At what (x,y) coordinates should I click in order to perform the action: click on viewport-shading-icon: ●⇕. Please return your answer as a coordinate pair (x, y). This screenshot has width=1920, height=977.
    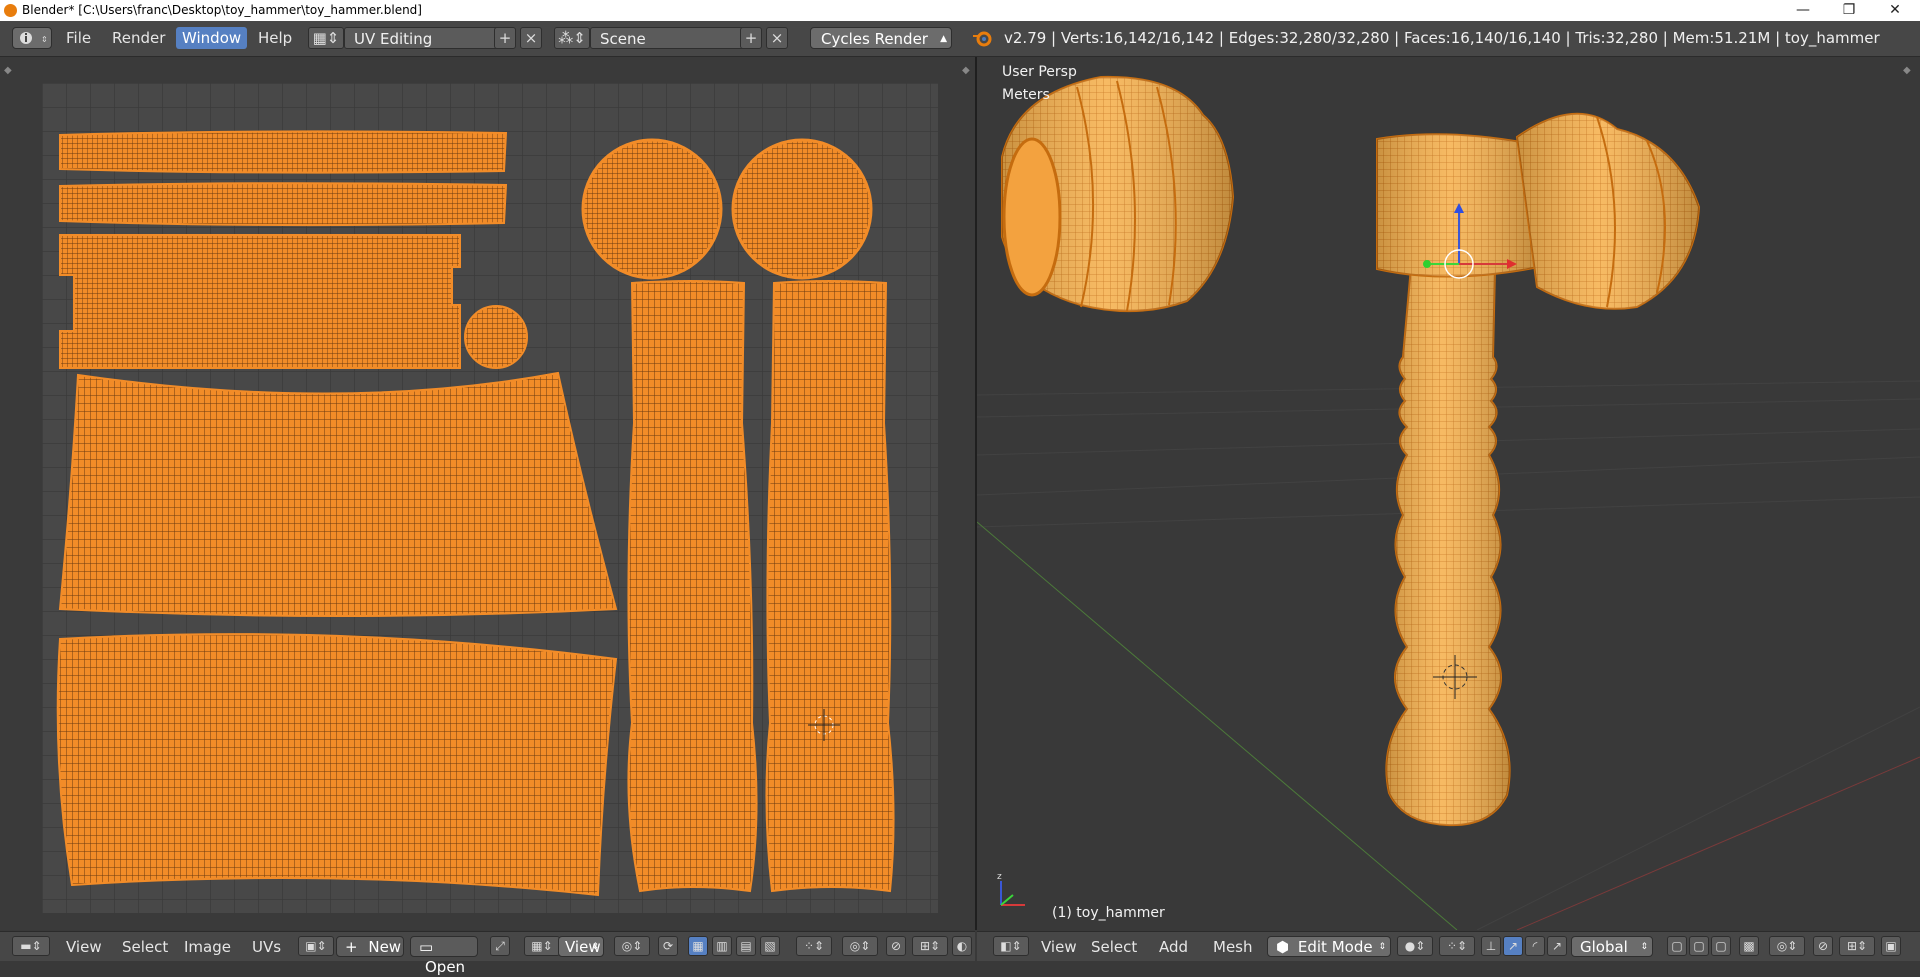
    Looking at the image, I should click on (1415, 946).